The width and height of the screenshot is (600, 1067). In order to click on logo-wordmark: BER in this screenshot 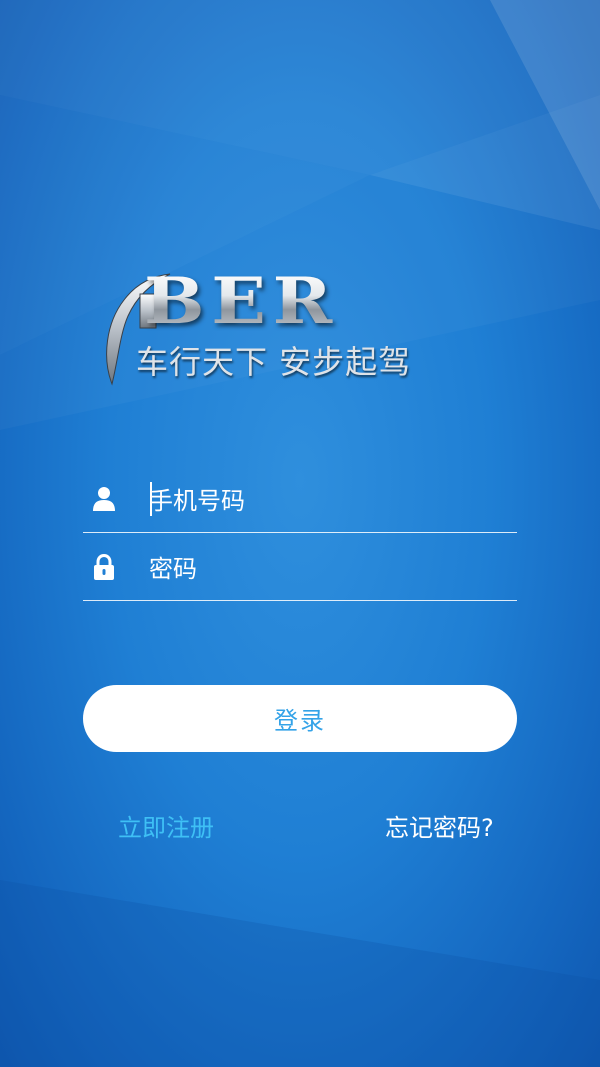, I will do `click(241, 301)`.